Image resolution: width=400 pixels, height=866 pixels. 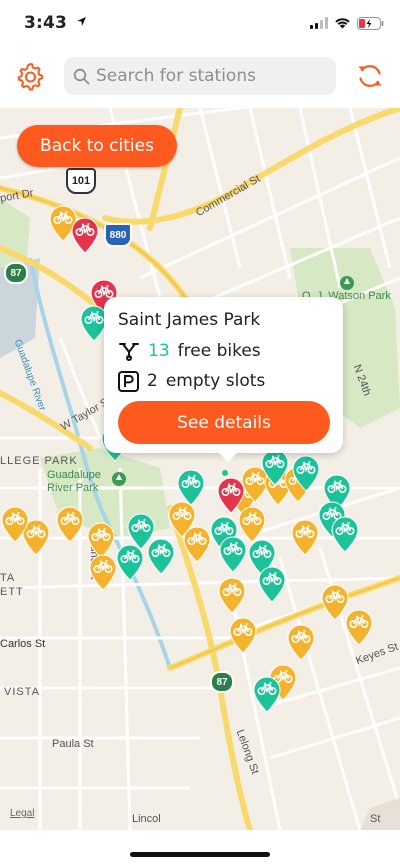 I want to click on search-field: Search for stations, so click(x=200, y=76).